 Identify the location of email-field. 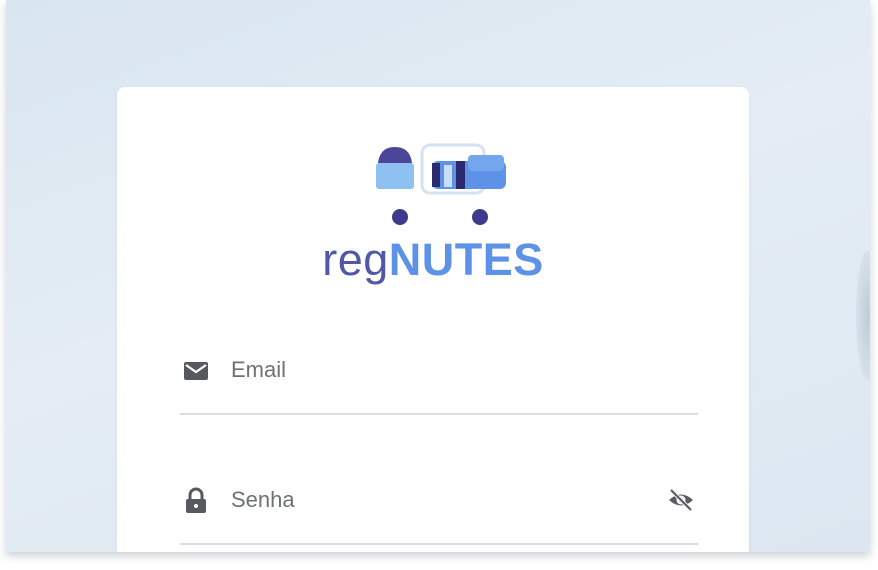
(439, 380).